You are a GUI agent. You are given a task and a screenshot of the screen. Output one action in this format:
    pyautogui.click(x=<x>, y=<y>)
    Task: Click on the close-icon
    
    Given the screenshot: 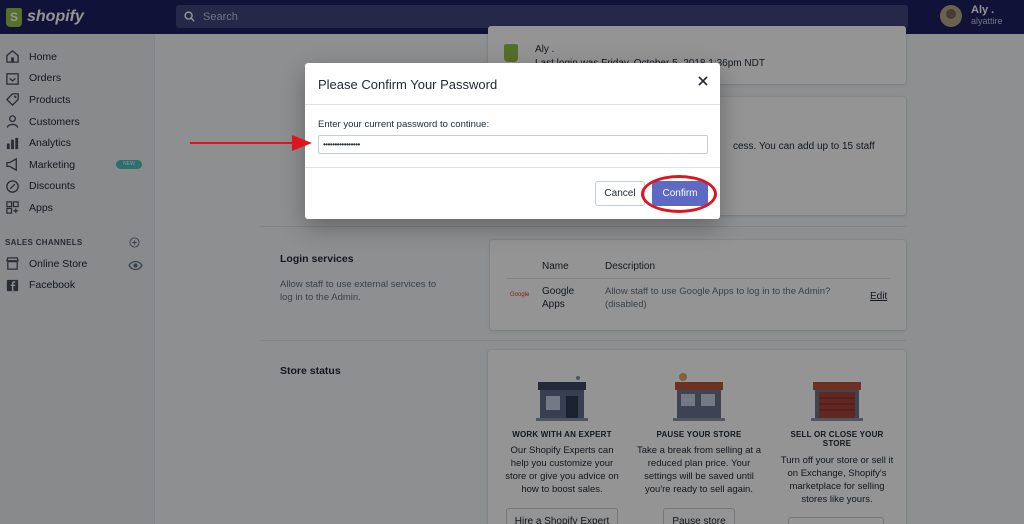 What is the action you would take?
    pyautogui.click(x=703, y=81)
    